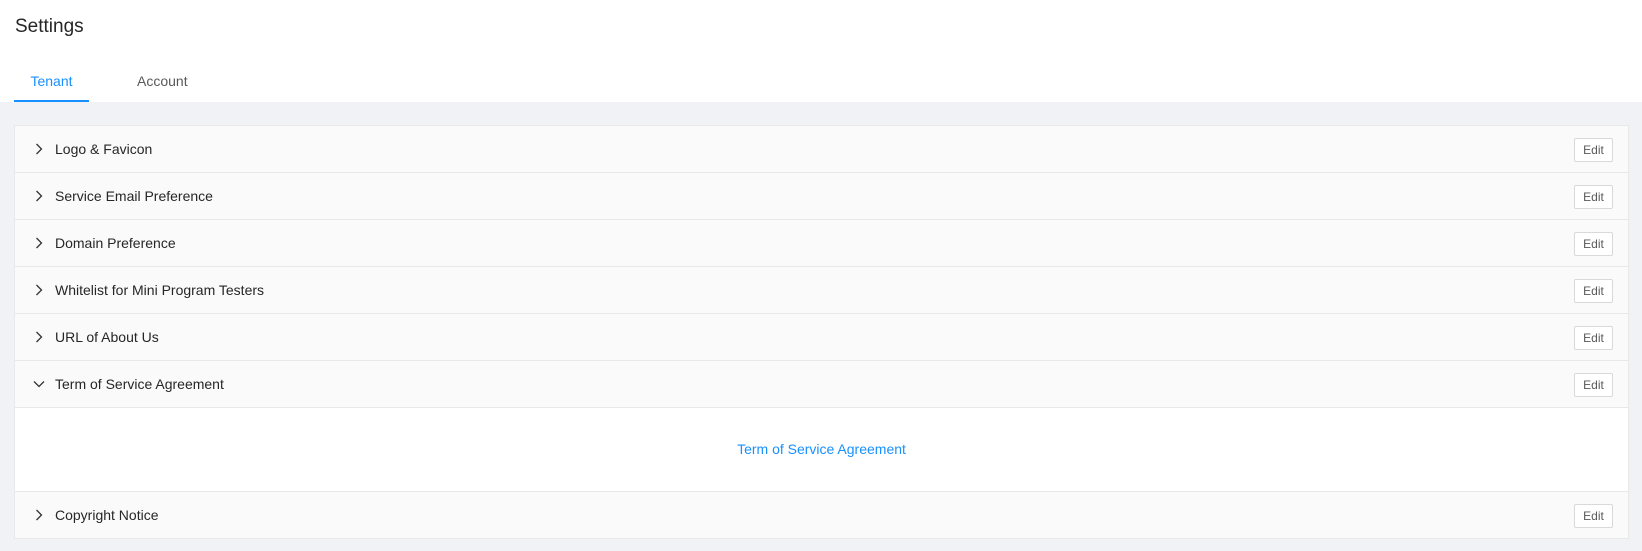 The height and width of the screenshot is (551, 1642). What do you see at coordinates (107, 515) in the screenshot?
I see `section-title: Copyright Notice` at bounding box center [107, 515].